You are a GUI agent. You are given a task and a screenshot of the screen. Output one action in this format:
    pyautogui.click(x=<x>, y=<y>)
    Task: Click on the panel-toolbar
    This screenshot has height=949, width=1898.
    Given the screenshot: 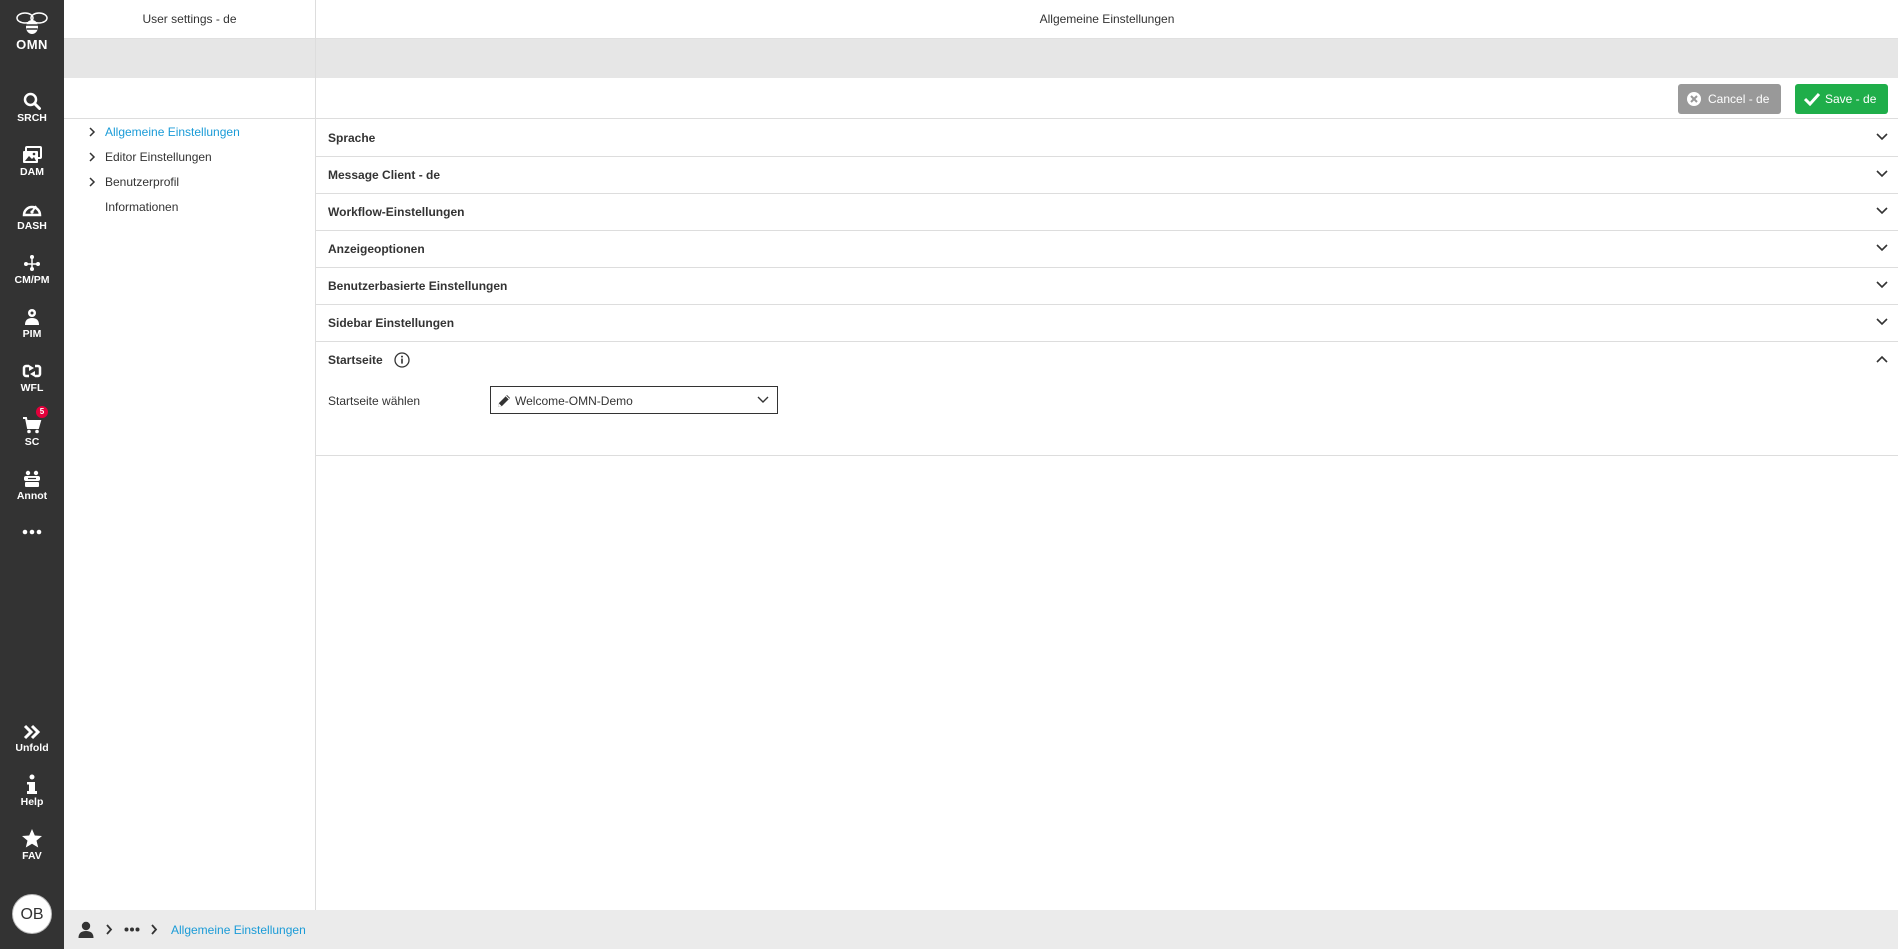 What is the action you would take?
    pyautogui.click(x=189, y=99)
    